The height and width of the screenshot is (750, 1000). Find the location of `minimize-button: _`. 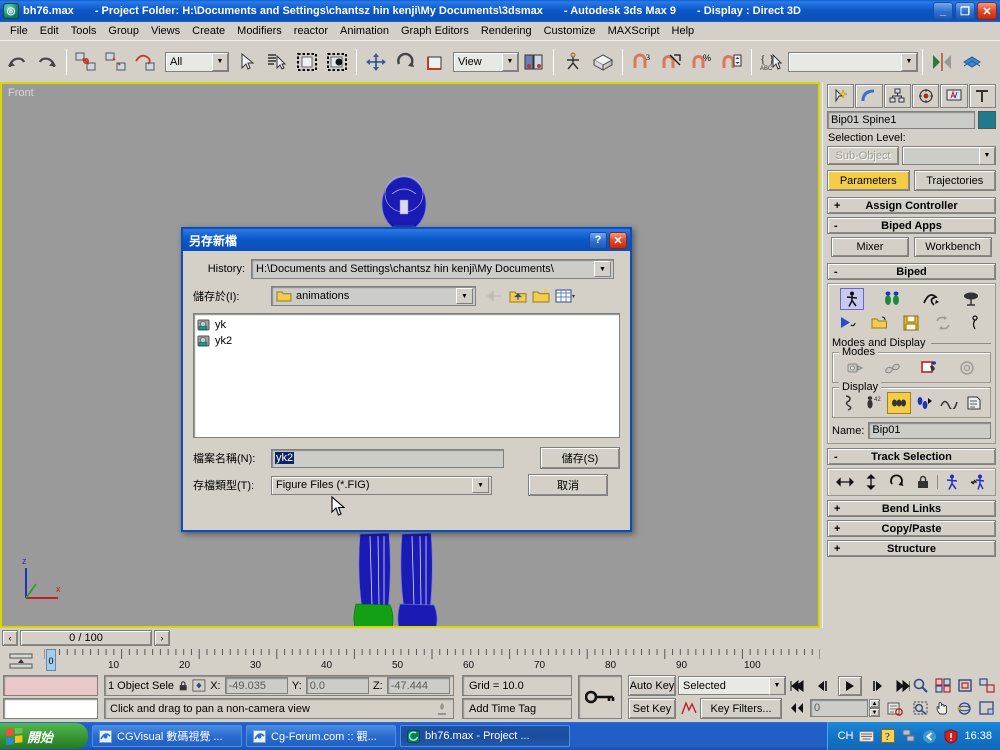

minimize-button: _ is located at coordinates (943, 11).